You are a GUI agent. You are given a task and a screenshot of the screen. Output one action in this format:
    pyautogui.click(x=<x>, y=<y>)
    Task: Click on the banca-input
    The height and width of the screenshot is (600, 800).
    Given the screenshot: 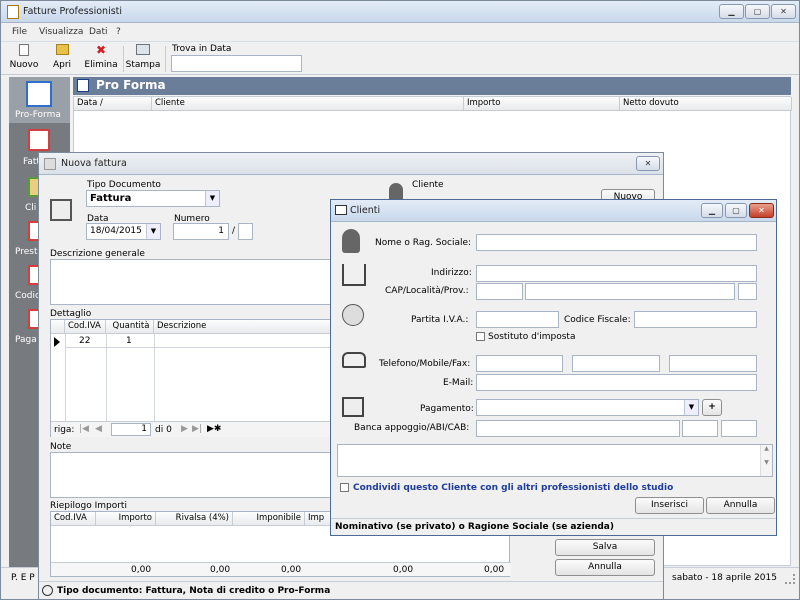 What is the action you would take?
    pyautogui.click(x=578, y=428)
    